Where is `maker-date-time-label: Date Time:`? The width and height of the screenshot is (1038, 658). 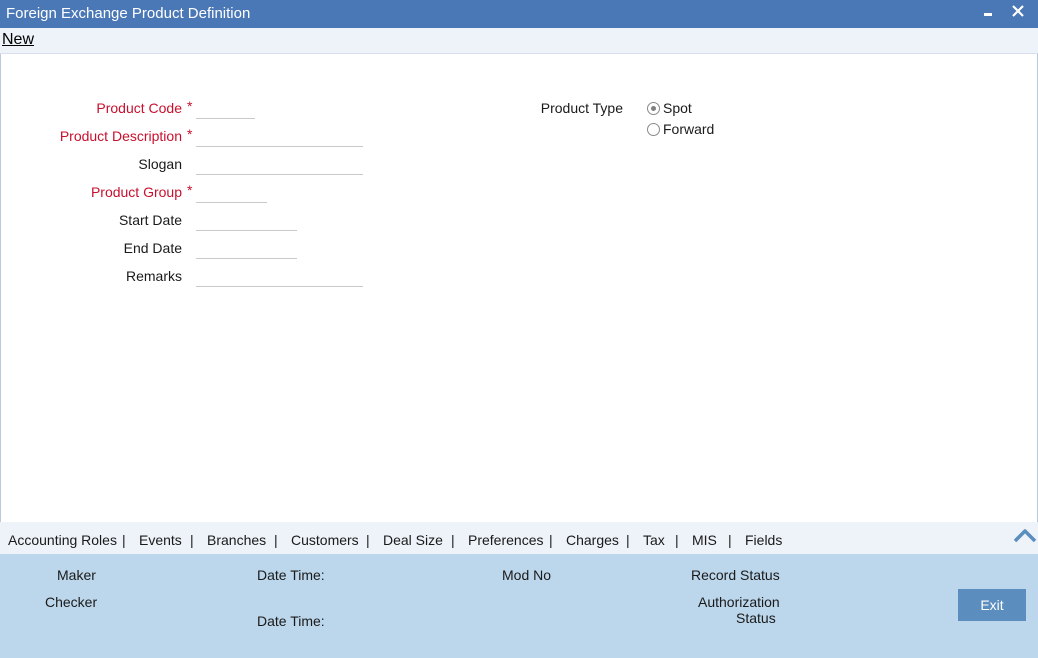
maker-date-time-label: Date Time: is located at coordinates (291, 575).